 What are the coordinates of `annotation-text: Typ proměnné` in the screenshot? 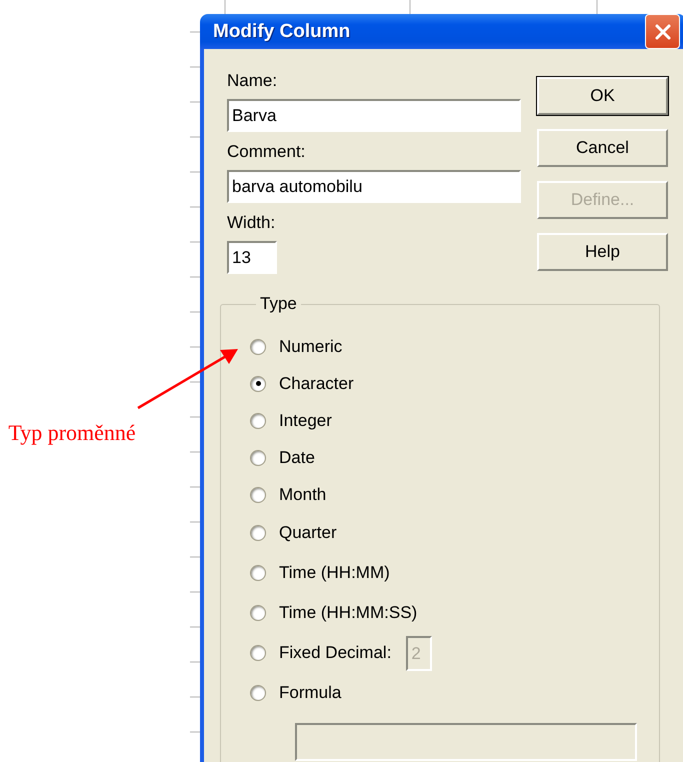 It's located at (72, 433).